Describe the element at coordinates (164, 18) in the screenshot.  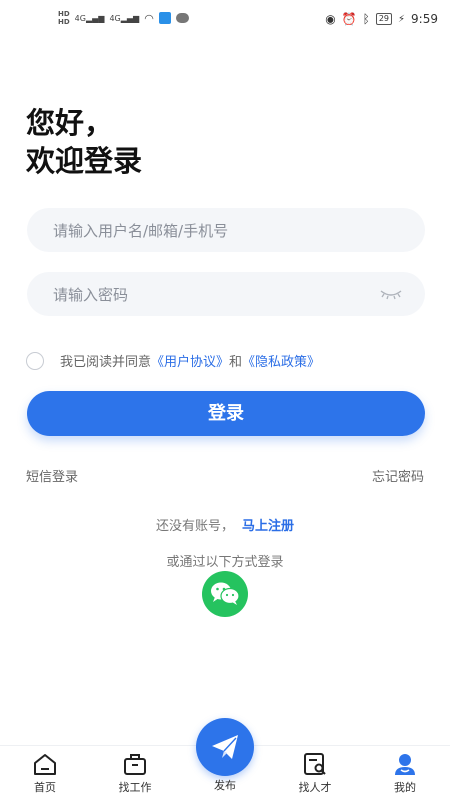
I see `telegram-notification-icon` at that location.